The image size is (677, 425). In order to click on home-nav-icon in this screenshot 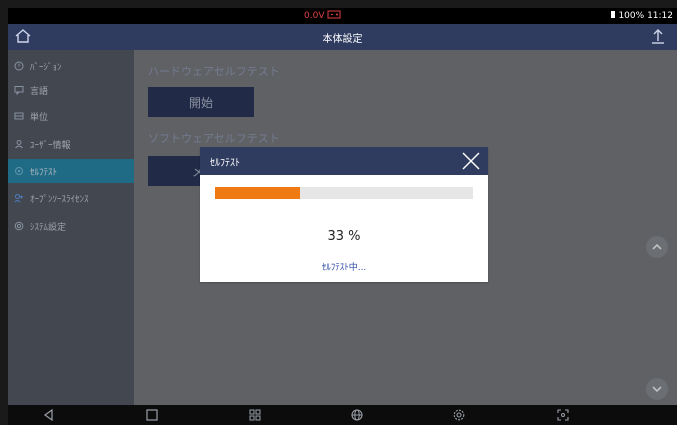, I will do `click(152, 415)`.